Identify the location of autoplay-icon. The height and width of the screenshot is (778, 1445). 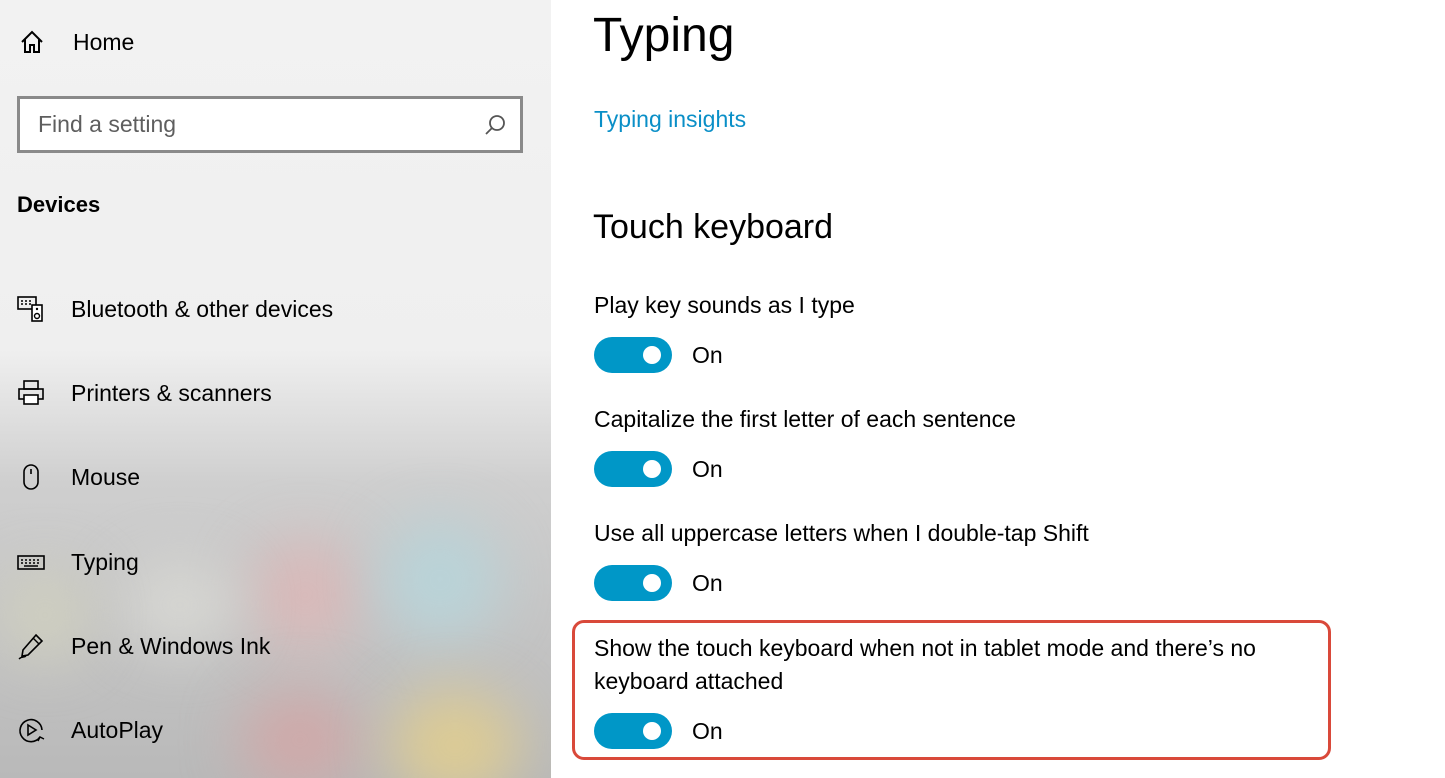
(31, 730).